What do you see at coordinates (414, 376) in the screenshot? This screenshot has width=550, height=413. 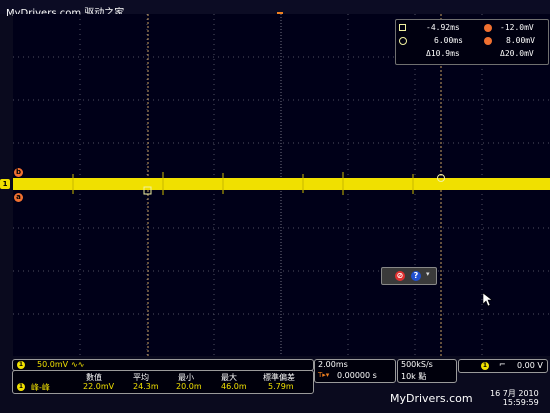 I see `record-length: 10k 點` at bounding box center [414, 376].